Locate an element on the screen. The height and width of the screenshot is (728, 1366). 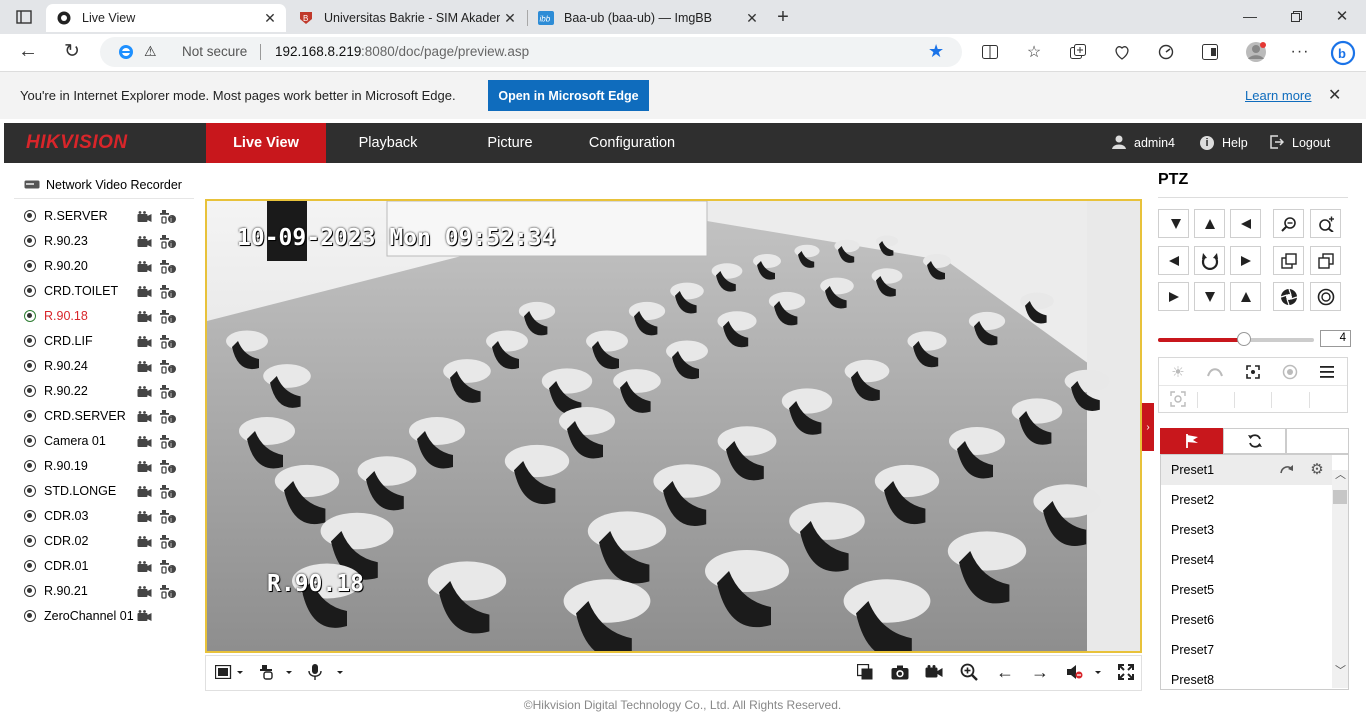
close-infobar-icon: ✕ is located at coordinates (1334, 95).